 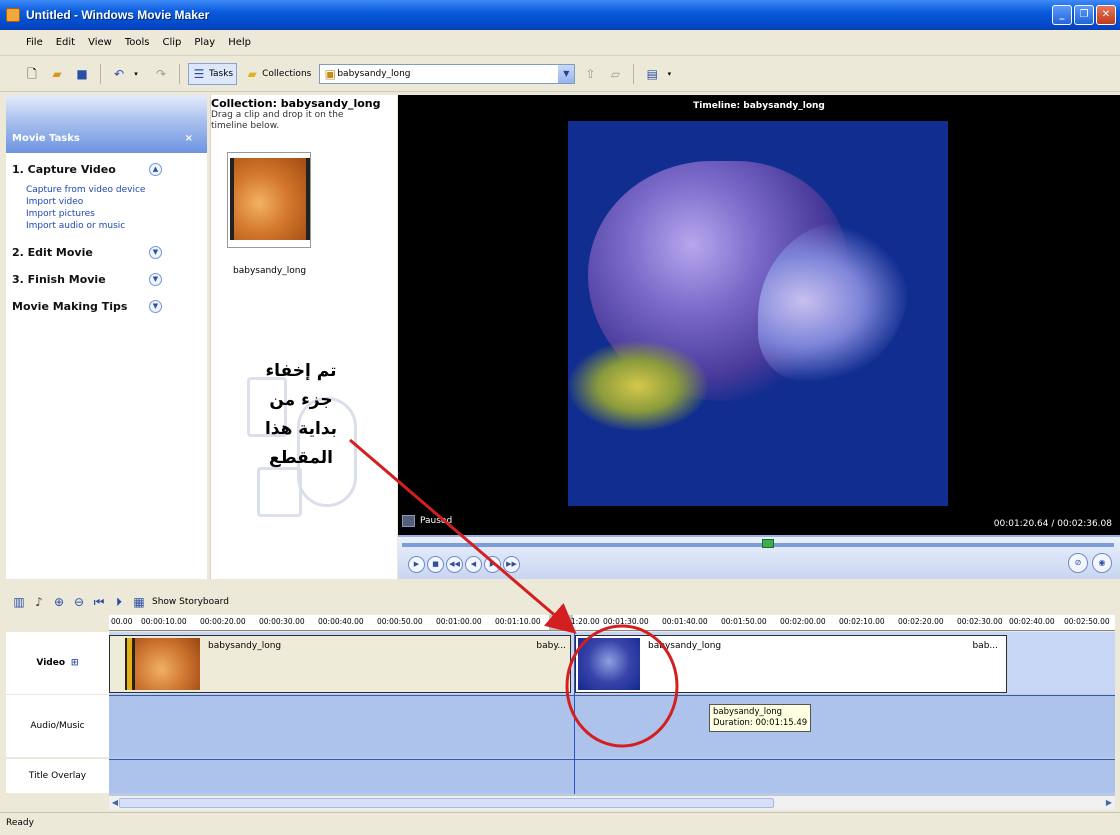 What do you see at coordinates (416, 564) in the screenshot?
I see `play-button: ▶` at bounding box center [416, 564].